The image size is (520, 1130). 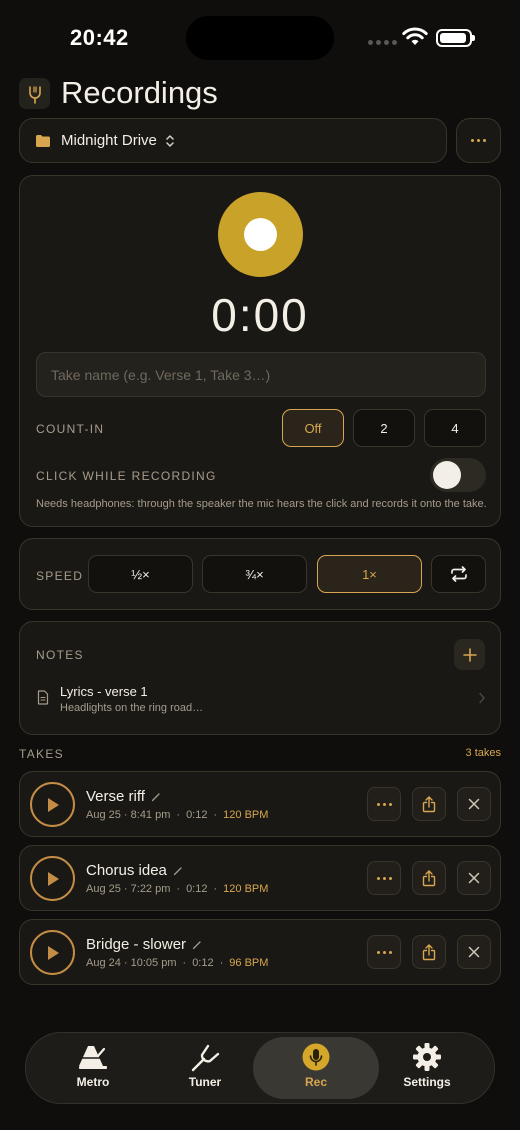 I want to click on loop-icon, so click(x=458, y=574).